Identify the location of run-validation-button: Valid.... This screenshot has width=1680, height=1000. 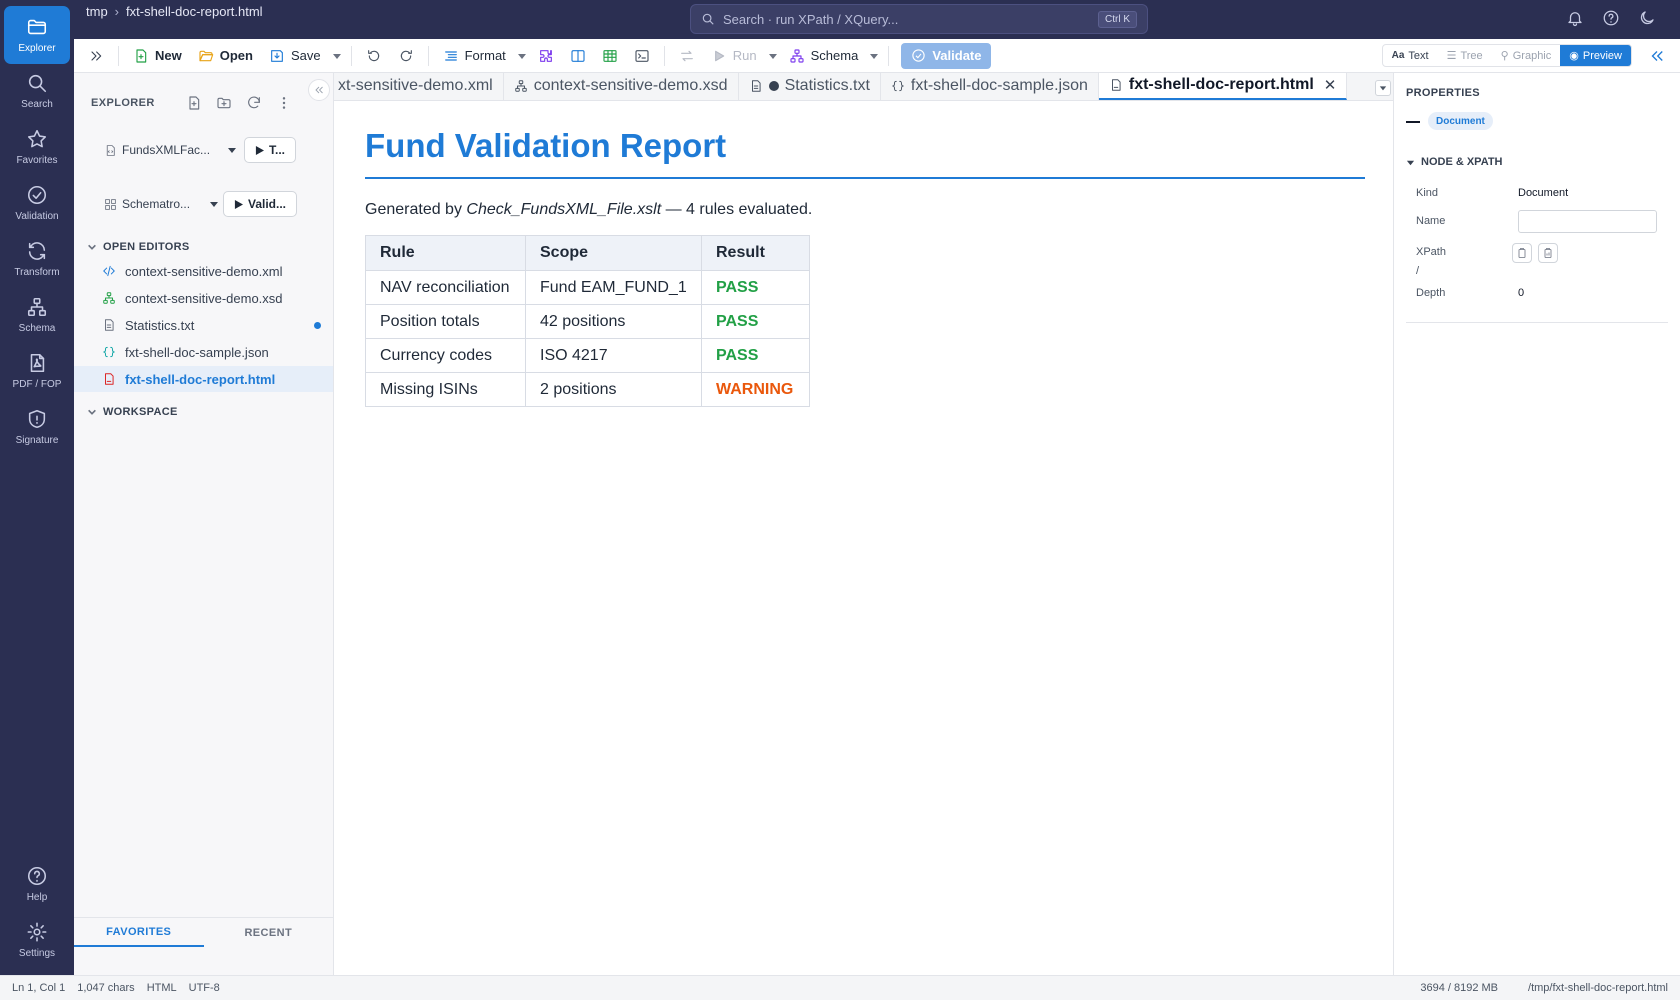
(260, 204).